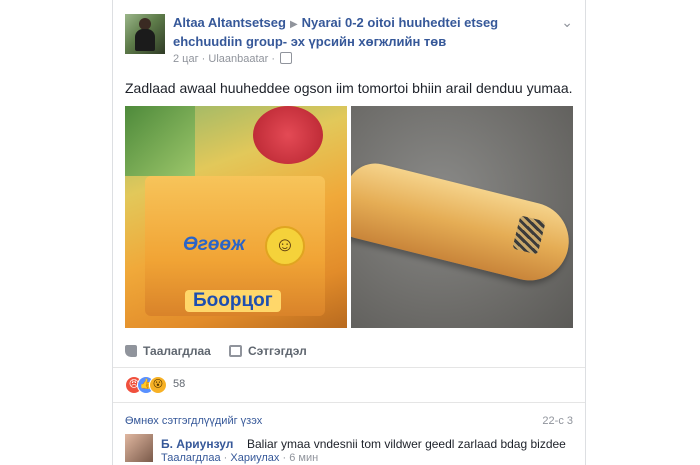  I want to click on view-previous-comments-link: Өмнөх сэтгэгдлүүдийг үзэх, so click(193, 421).